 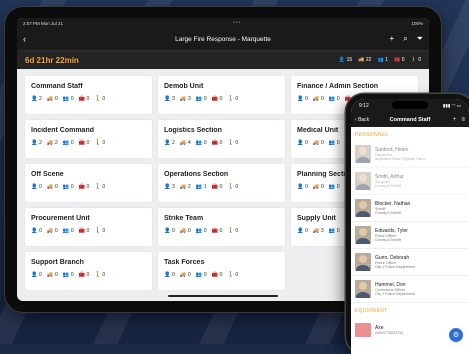 I want to click on count-people: 👤 0, so click(x=302, y=99).